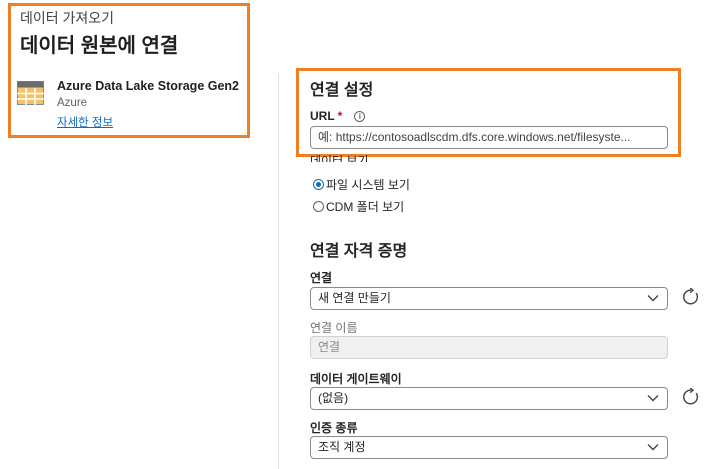  What do you see at coordinates (334, 328) in the screenshot?
I see `connection-name-label: 연결 이름` at bounding box center [334, 328].